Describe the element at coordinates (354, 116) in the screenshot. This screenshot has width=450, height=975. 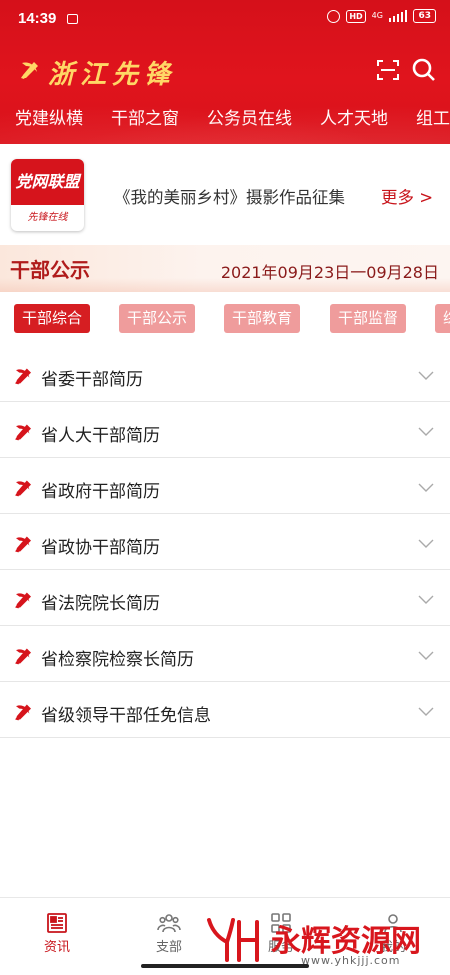
I see `nav-tab-talent: 人才天地` at that location.